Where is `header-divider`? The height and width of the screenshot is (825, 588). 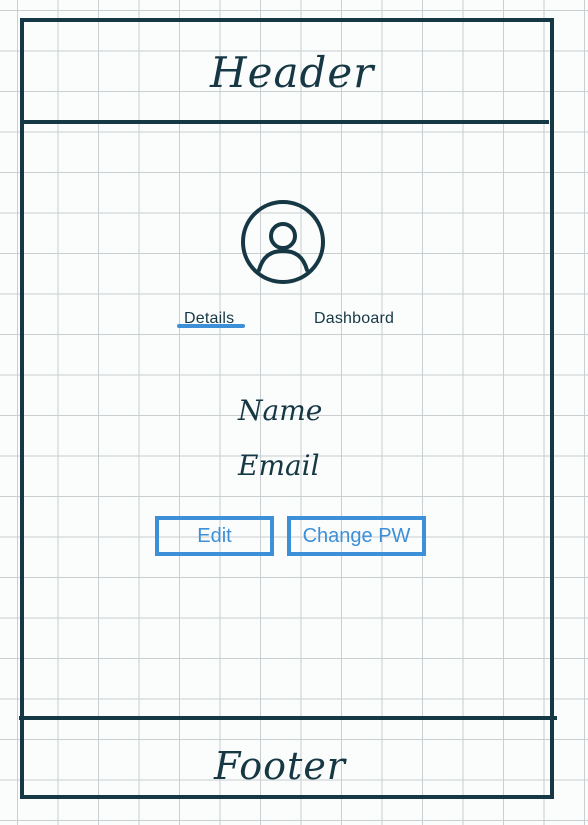
header-divider is located at coordinates (284, 122).